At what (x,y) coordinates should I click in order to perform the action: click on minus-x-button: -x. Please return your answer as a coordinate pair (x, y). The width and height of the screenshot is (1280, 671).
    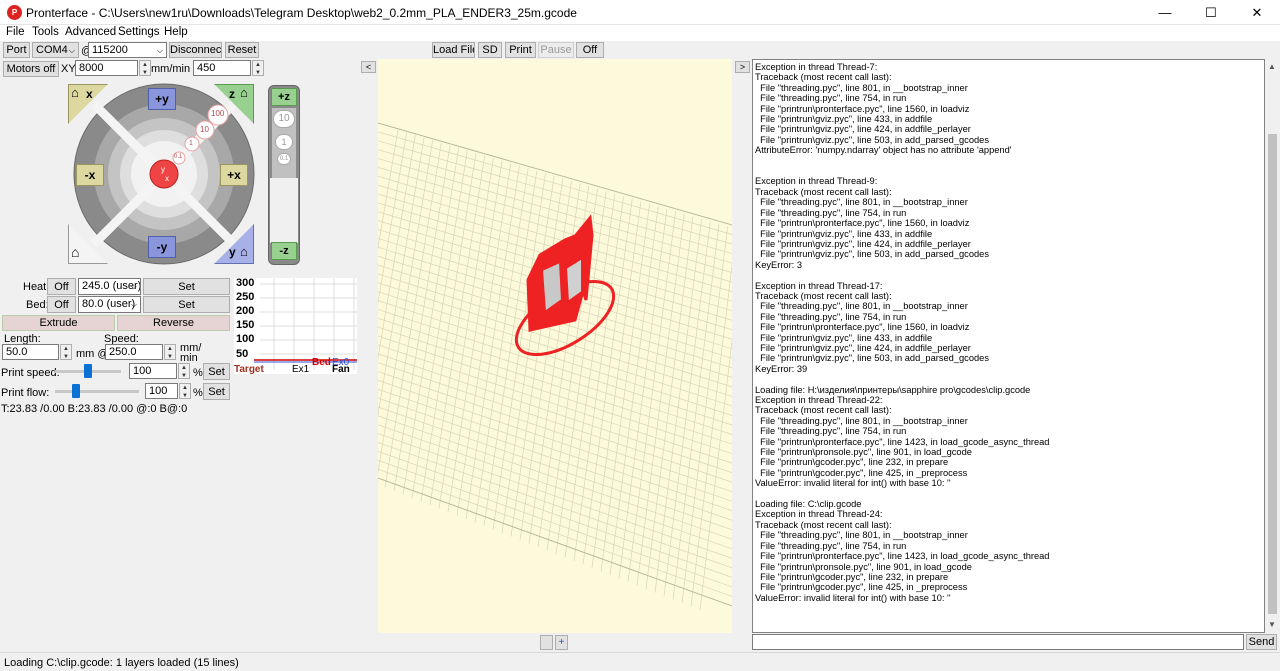
    Looking at the image, I should click on (90, 175).